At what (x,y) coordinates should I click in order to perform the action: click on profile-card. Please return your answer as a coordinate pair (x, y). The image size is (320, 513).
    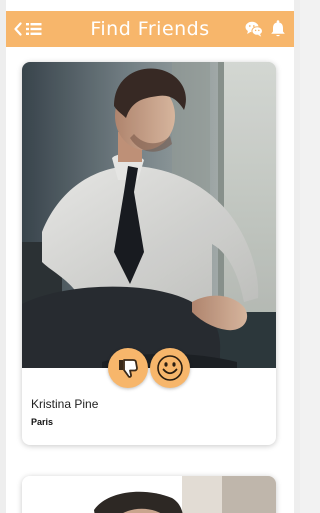
    Looking at the image, I should click on (149, 494).